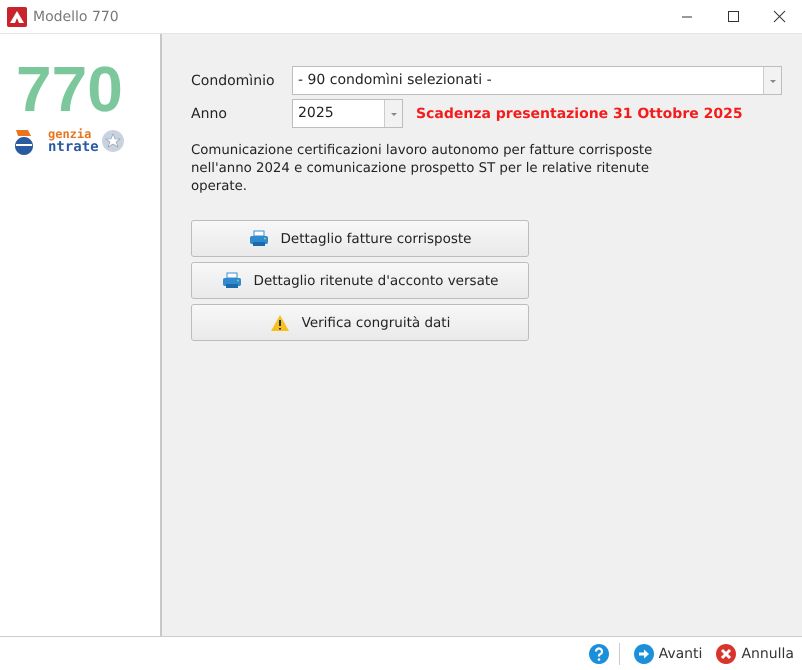 Image resolution: width=802 pixels, height=670 pixels. I want to click on action-button: Dettaglio ritenute d'acconto versate, so click(360, 280).